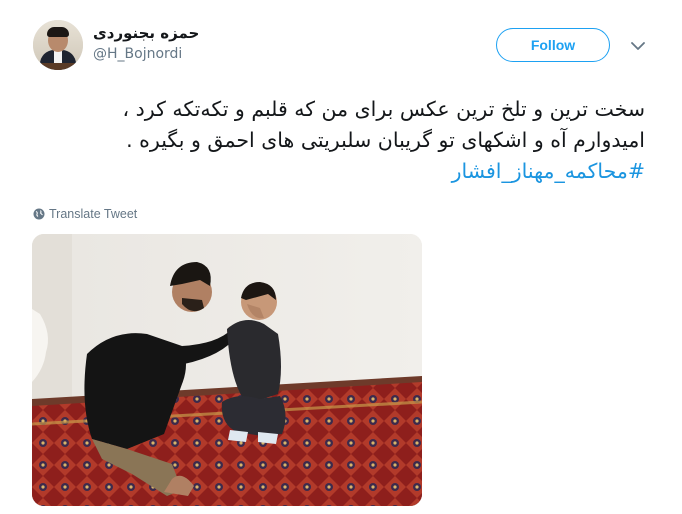 The width and height of the screenshot is (682, 514). What do you see at coordinates (93, 214) in the screenshot?
I see `translate-tweet-label: Translate Tweet` at bounding box center [93, 214].